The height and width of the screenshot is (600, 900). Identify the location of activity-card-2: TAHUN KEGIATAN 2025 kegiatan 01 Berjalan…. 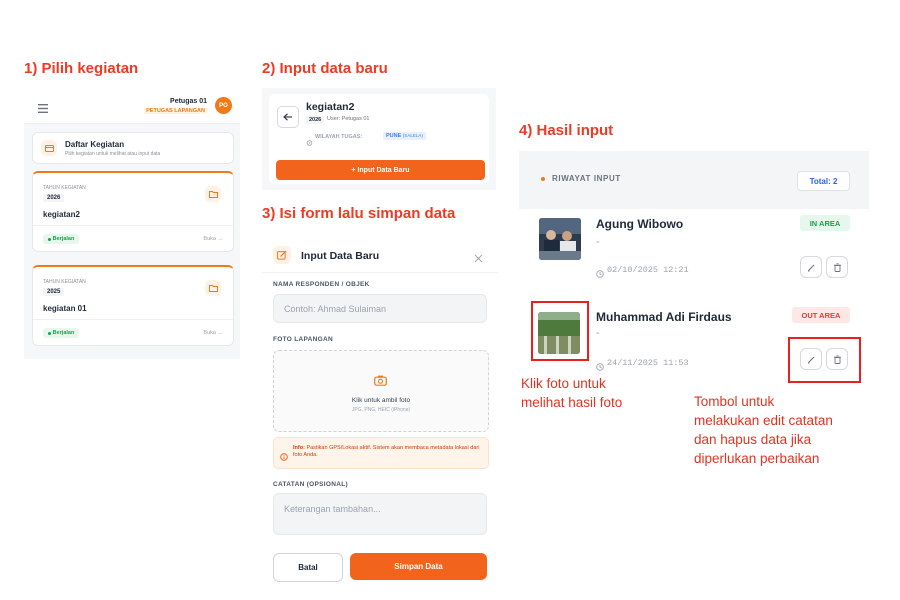
(133, 305).